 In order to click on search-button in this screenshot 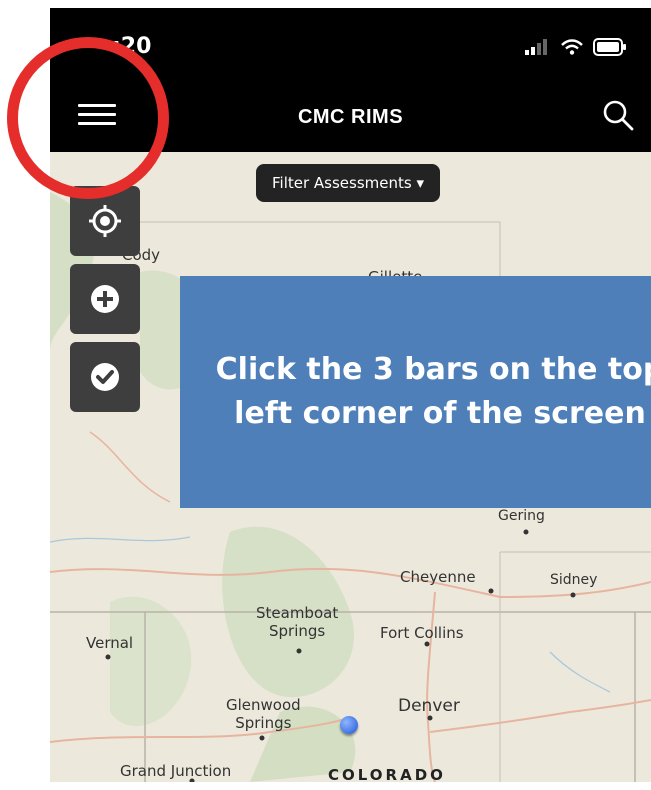, I will do `click(618, 115)`.